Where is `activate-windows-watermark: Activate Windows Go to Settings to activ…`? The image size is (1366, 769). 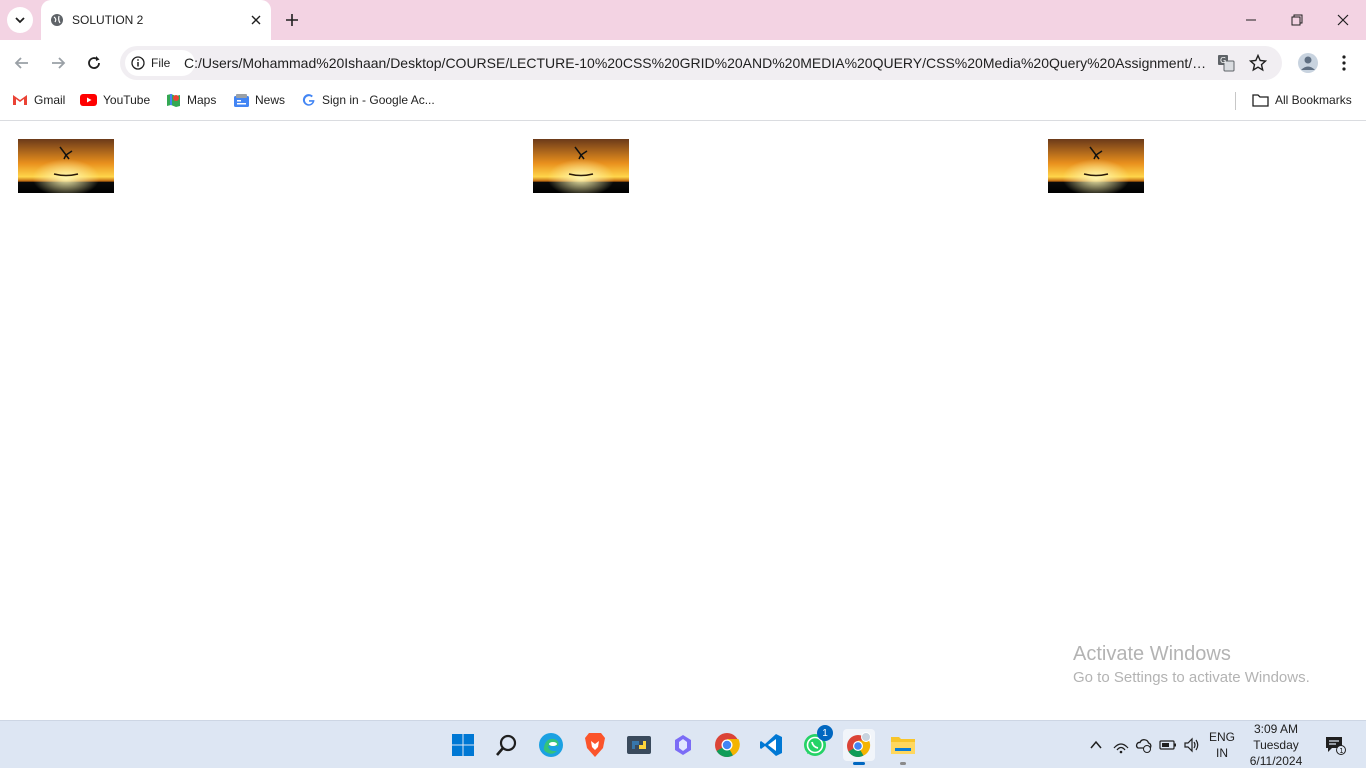 activate-windows-watermark: Activate Windows Go to Settings to activ… is located at coordinates (1191, 664).